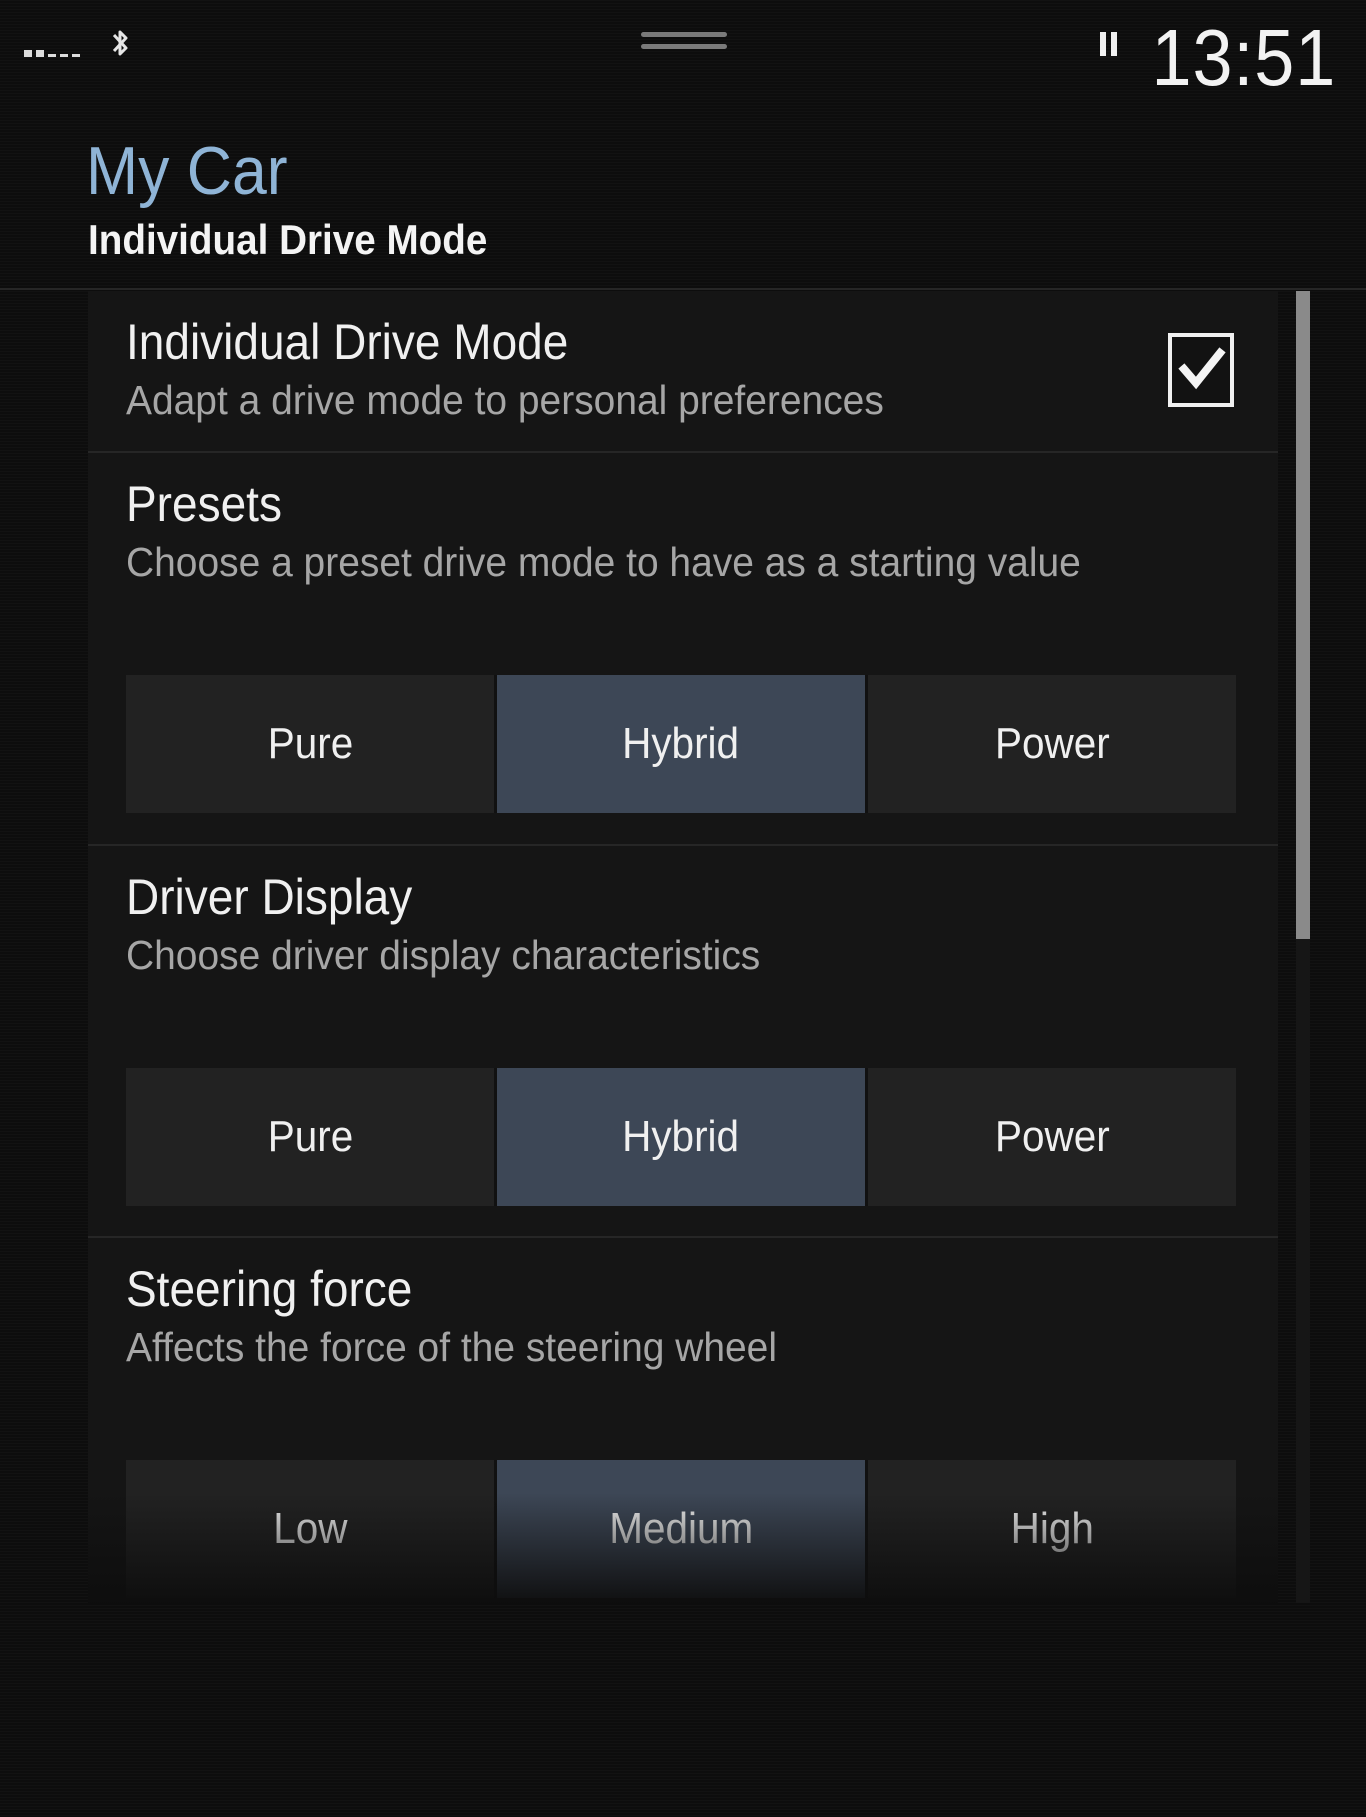  Describe the element at coordinates (684, 43) in the screenshot. I see `pull-down-handle-icon` at that location.